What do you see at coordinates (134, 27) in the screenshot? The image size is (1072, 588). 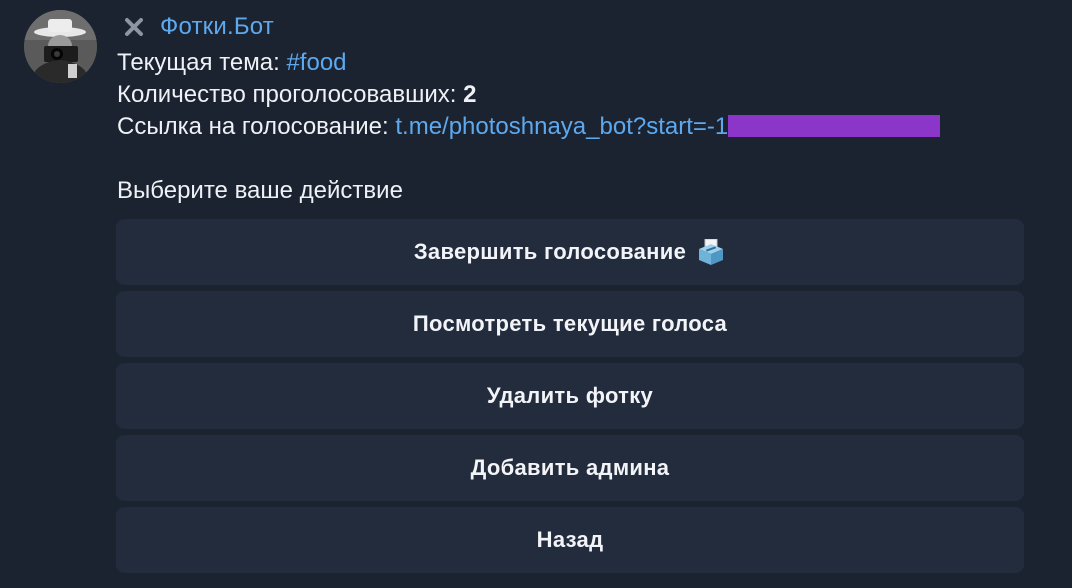 I see `close-icon` at bounding box center [134, 27].